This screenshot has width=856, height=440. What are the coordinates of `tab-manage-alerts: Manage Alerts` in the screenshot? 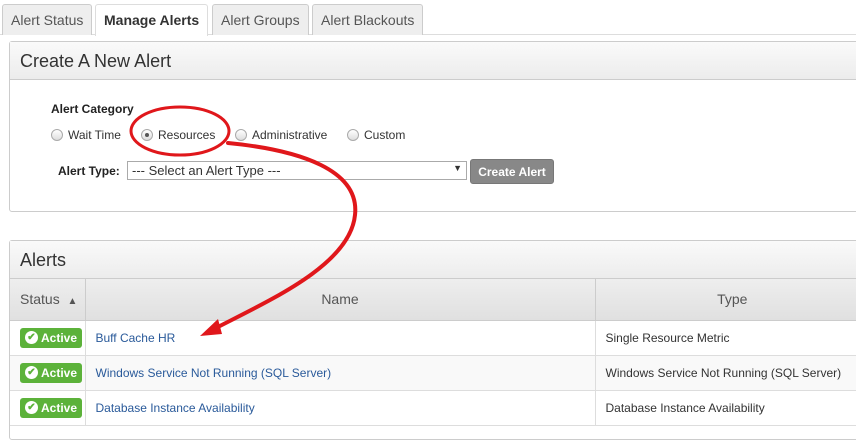 It's located at (152, 20).